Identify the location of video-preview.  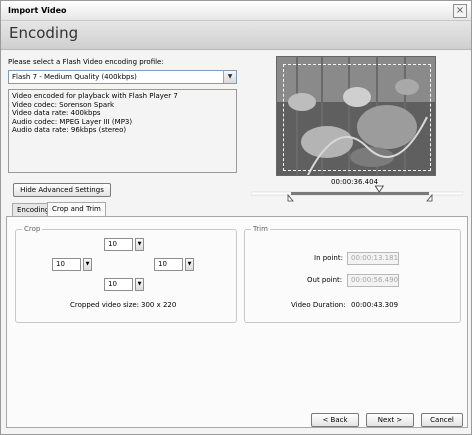
(356, 116).